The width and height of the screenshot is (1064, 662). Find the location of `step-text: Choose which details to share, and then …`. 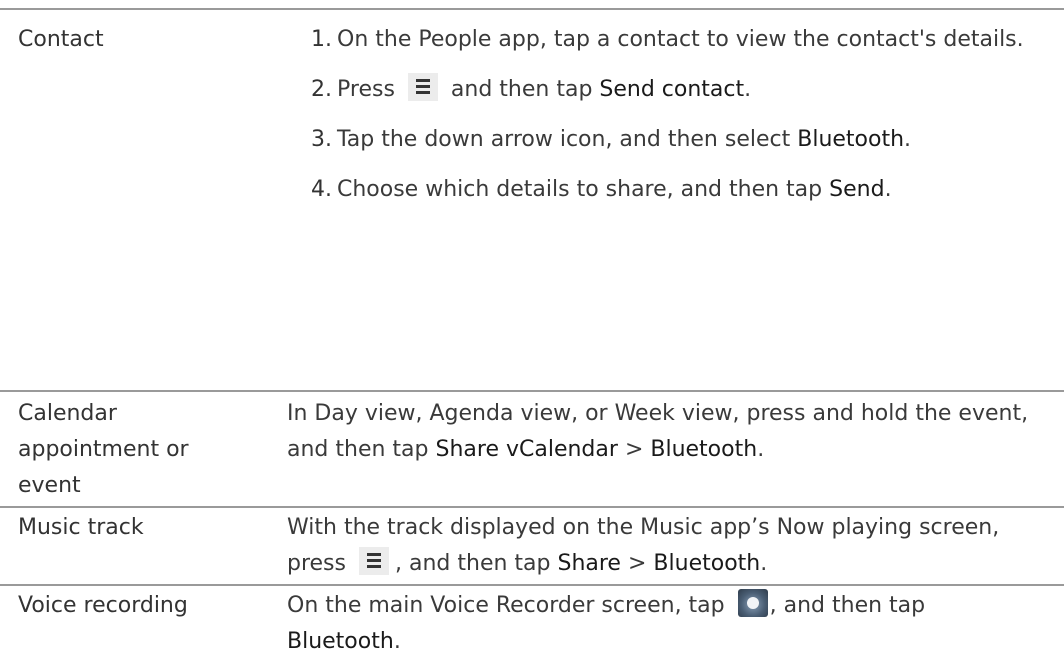

step-text: Choose which details to share, and then … is located at coordinates (580, 189).